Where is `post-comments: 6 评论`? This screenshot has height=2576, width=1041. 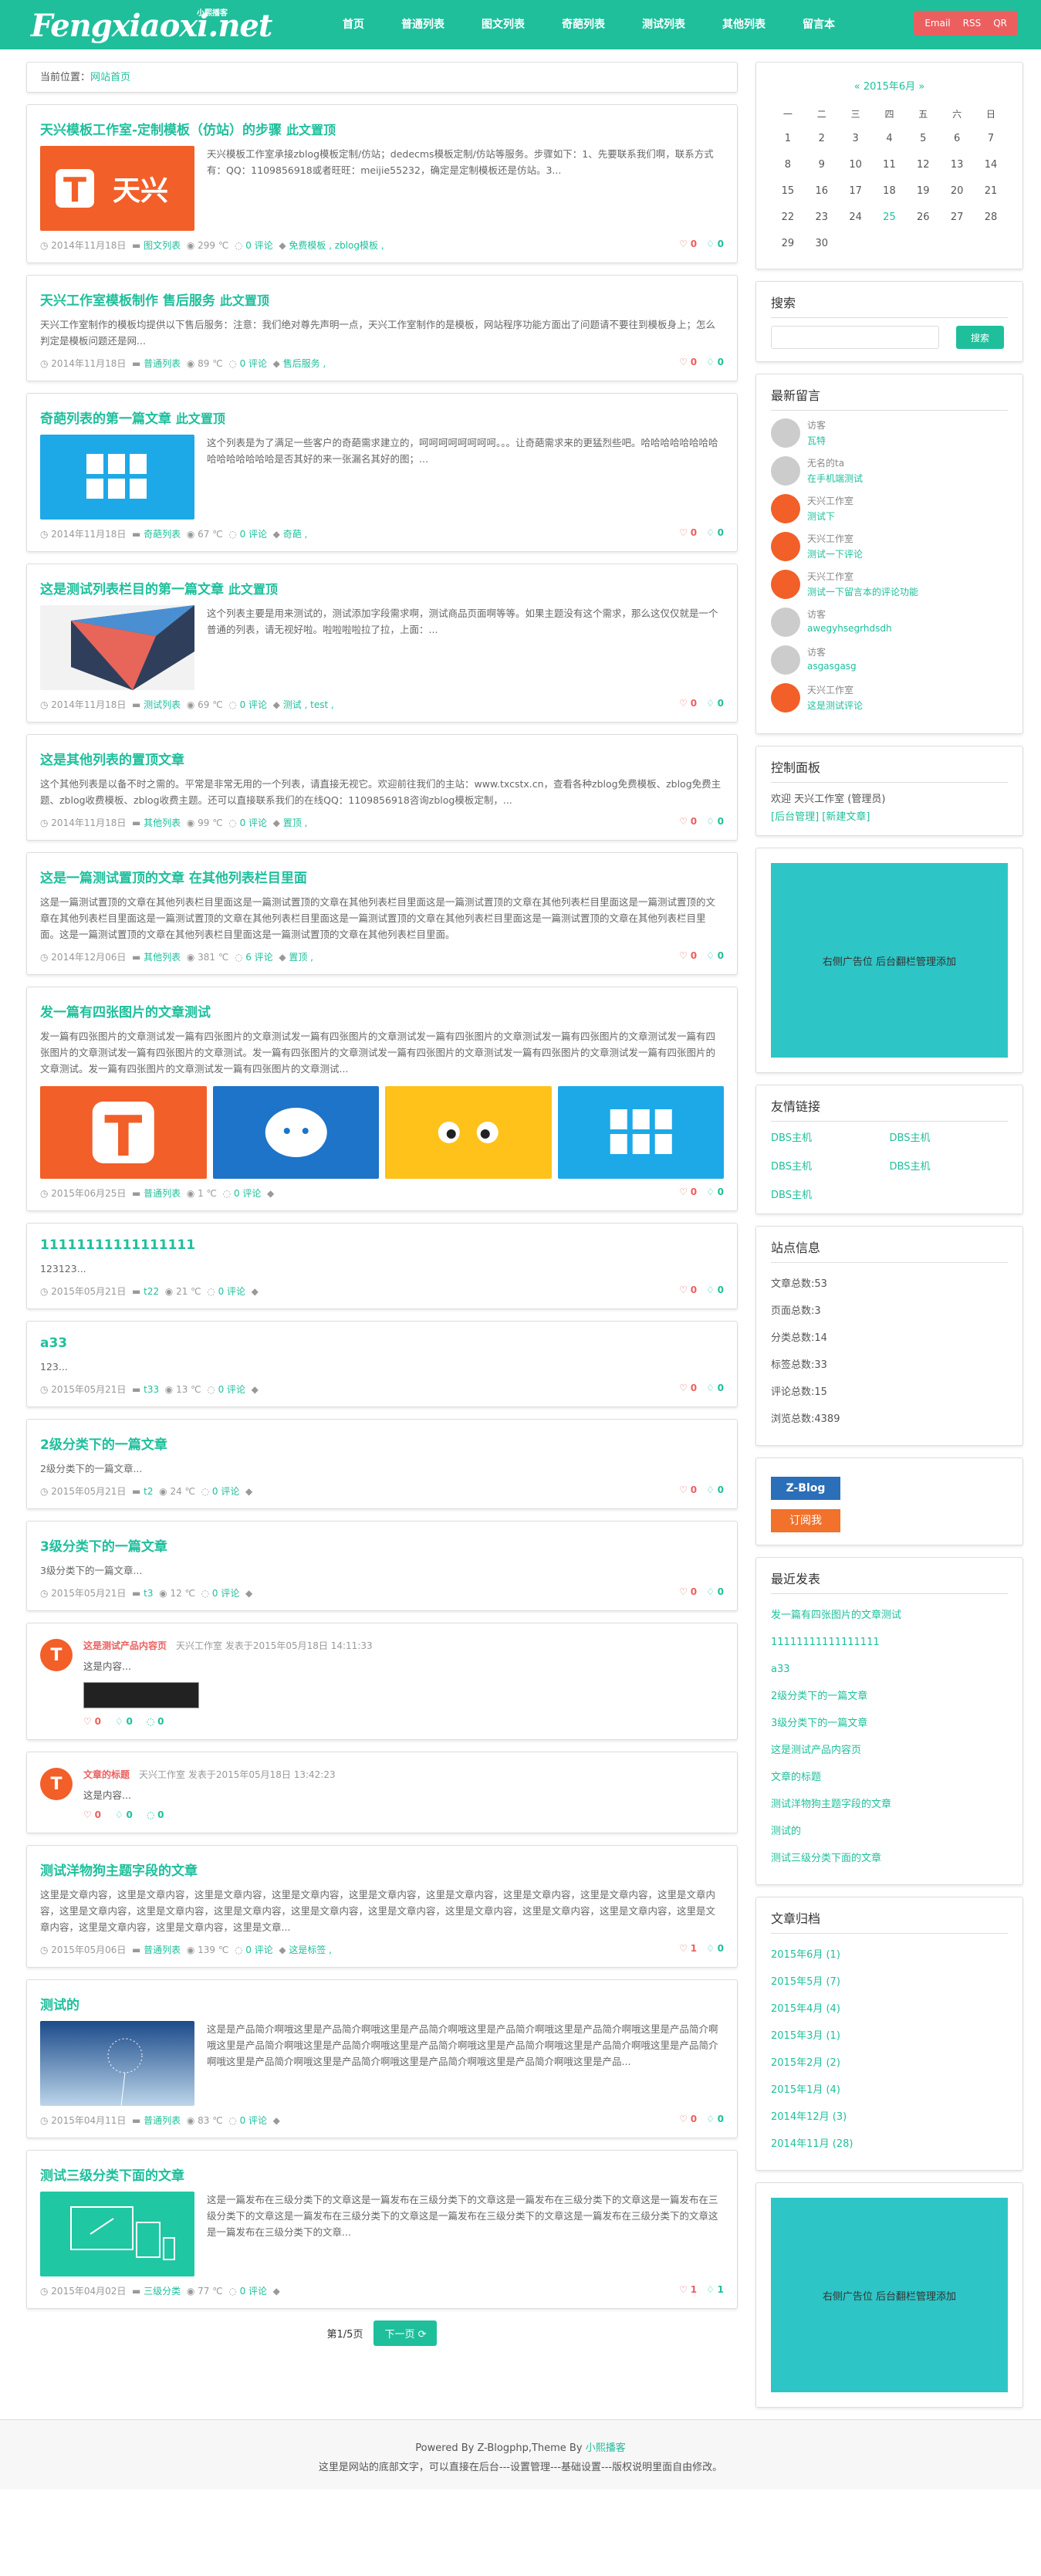 post-comments: 6 评论 is located at coordinates (258, 958).